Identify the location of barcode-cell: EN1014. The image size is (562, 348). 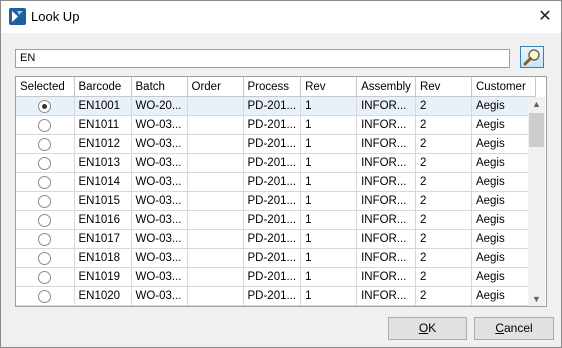
(103, 182).